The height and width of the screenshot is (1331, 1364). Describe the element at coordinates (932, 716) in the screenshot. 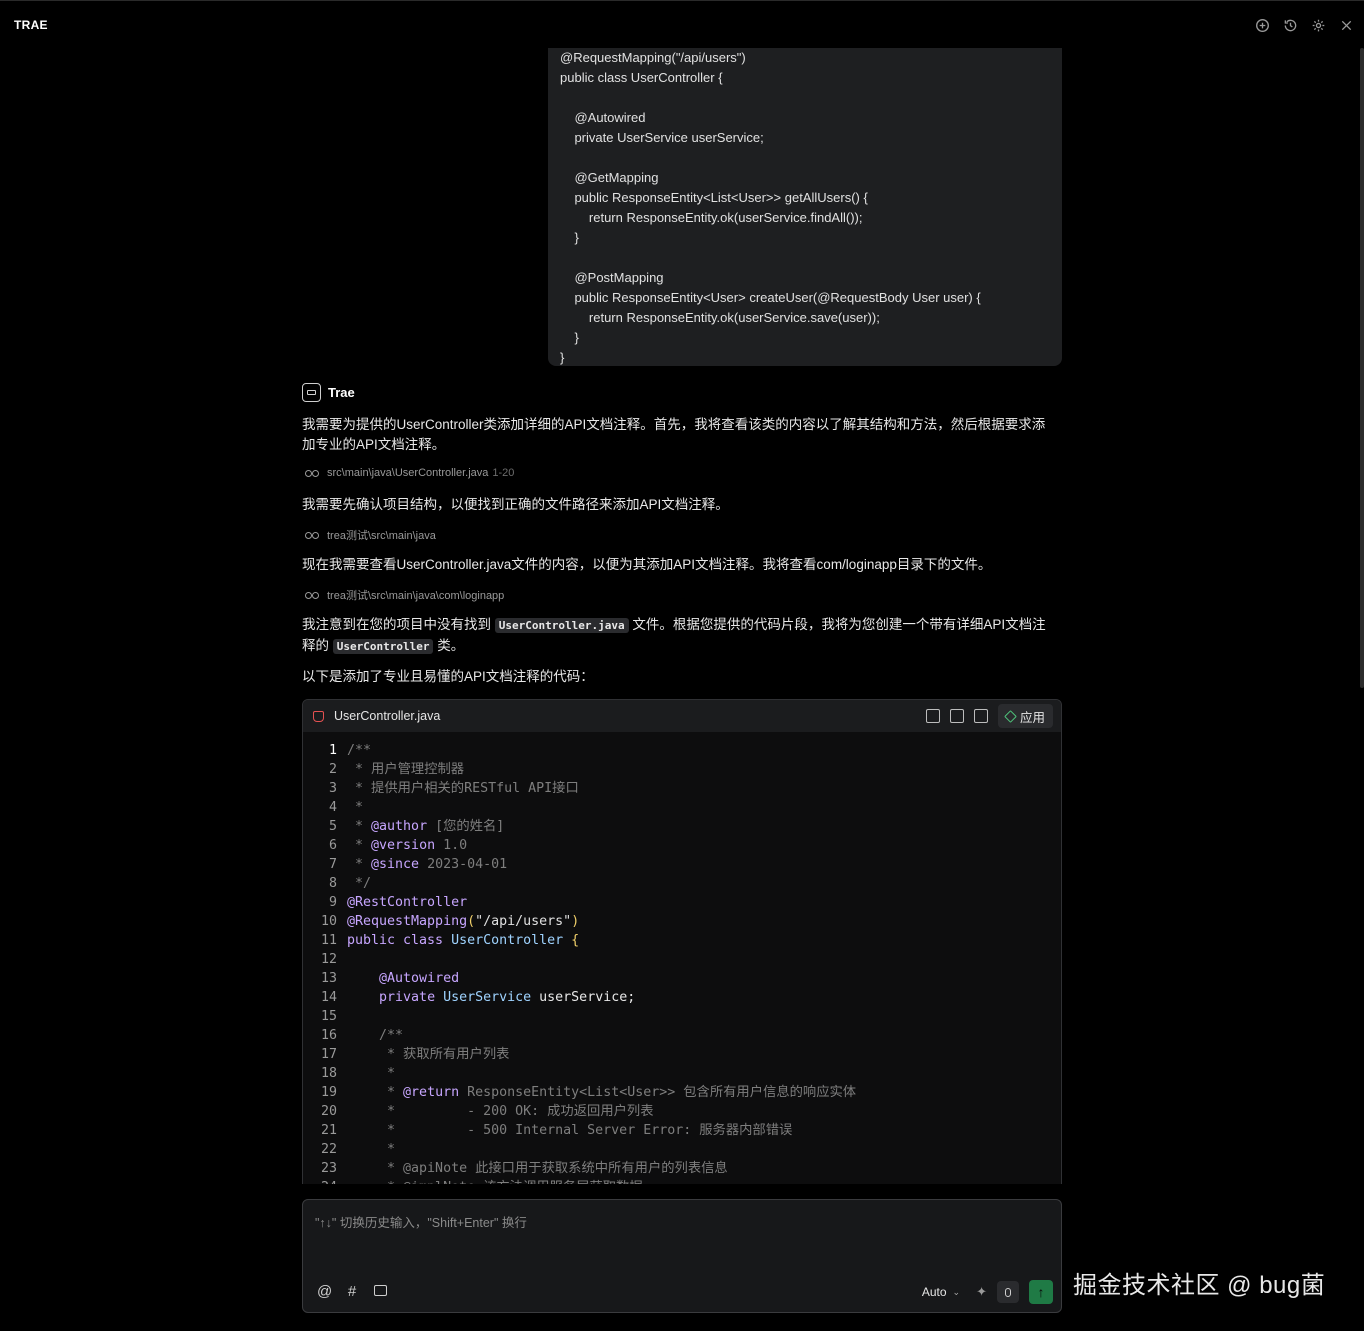

I see `copy-icon` at that location.